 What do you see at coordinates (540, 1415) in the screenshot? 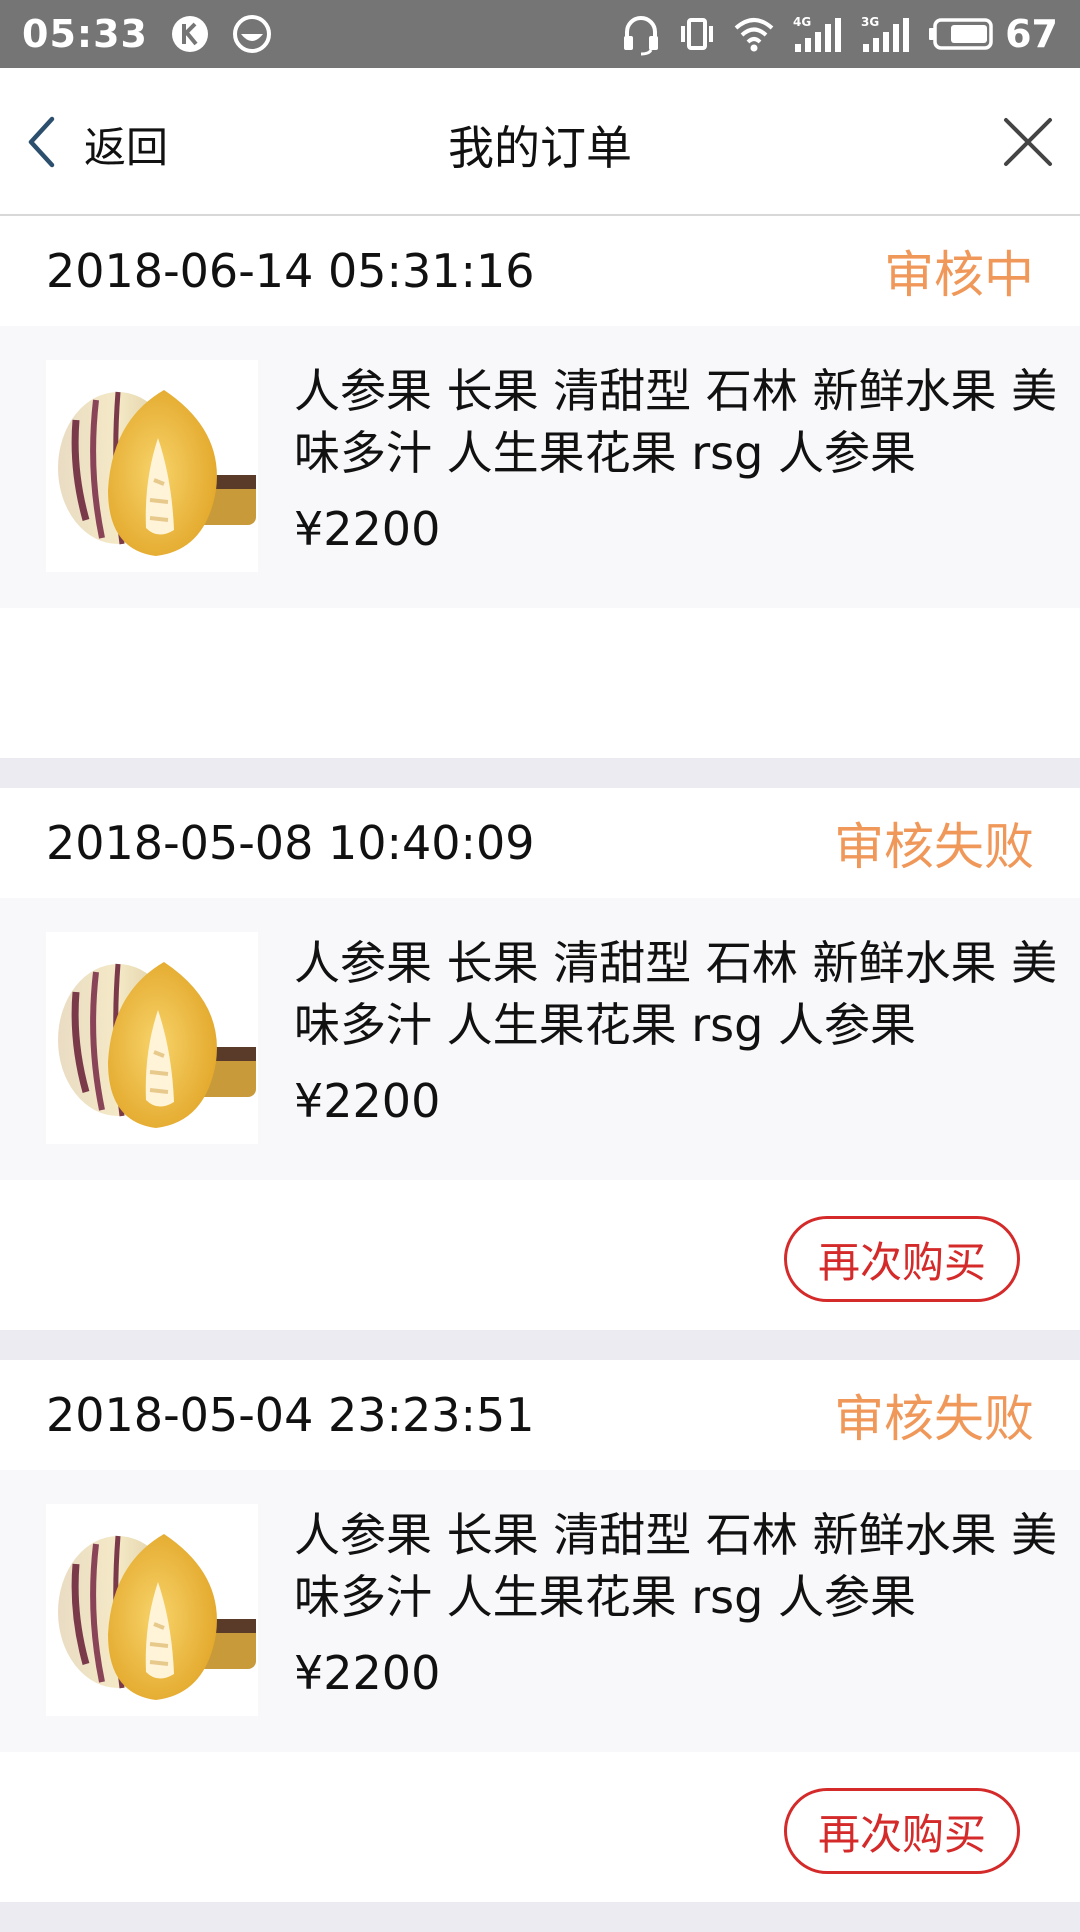
I see `order-header: 2018-05-04 23:23:51 审核失败` at bounding box center [540, 1415].